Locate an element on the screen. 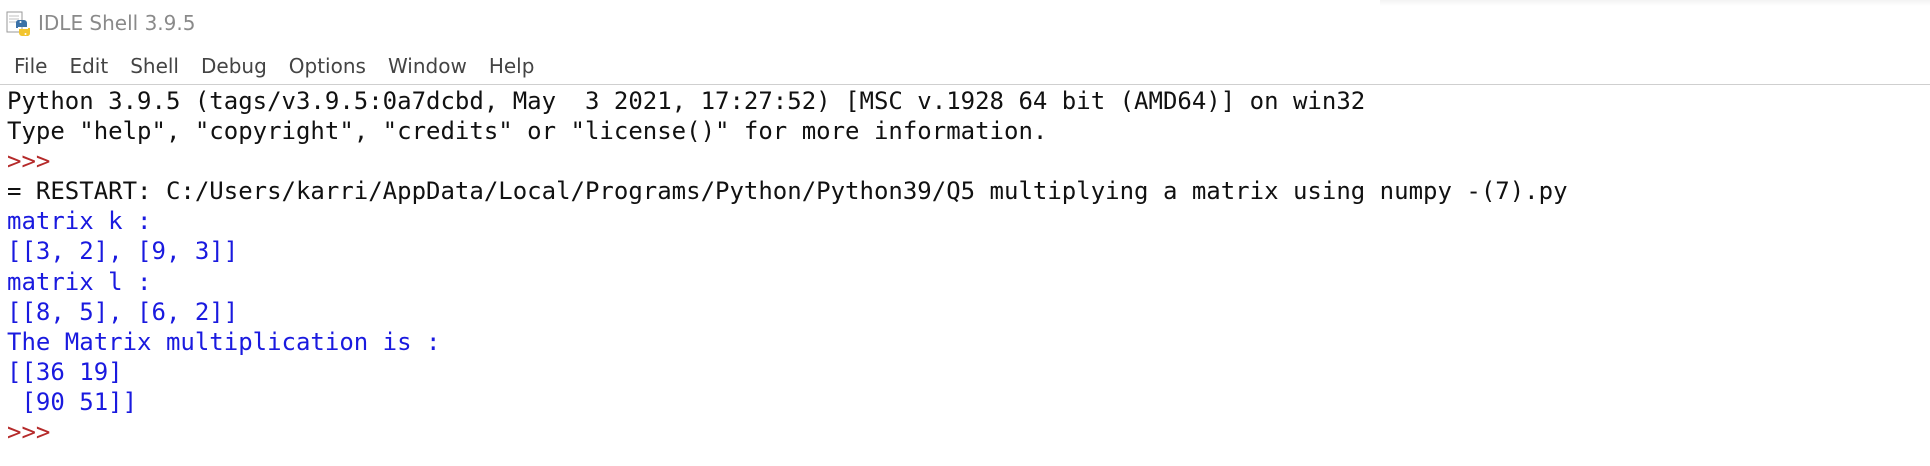 This screenshot has width=1930, height=466. shell-line-output: [[36 19] is located at coordinates (65, 371).